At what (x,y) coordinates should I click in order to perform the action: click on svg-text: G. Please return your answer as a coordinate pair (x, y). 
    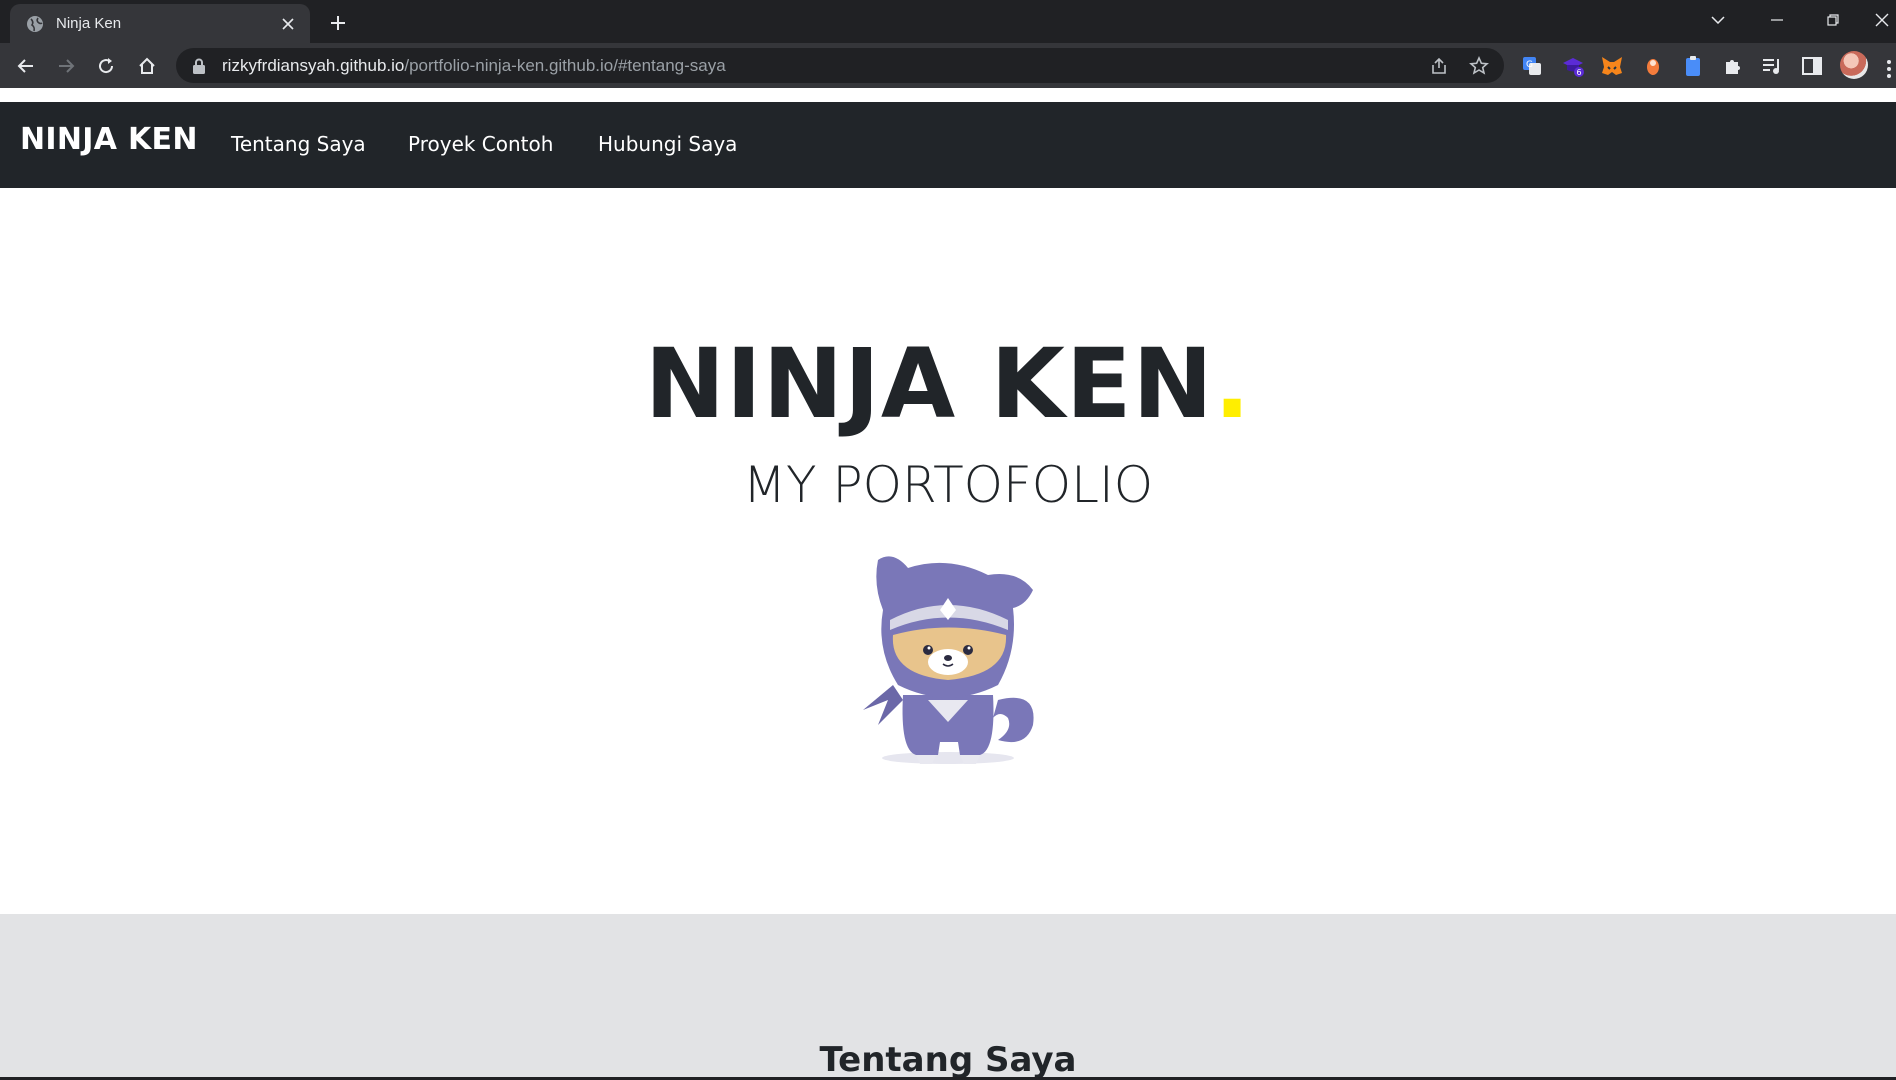
    Looking at the image, I should click on (1529, 65).